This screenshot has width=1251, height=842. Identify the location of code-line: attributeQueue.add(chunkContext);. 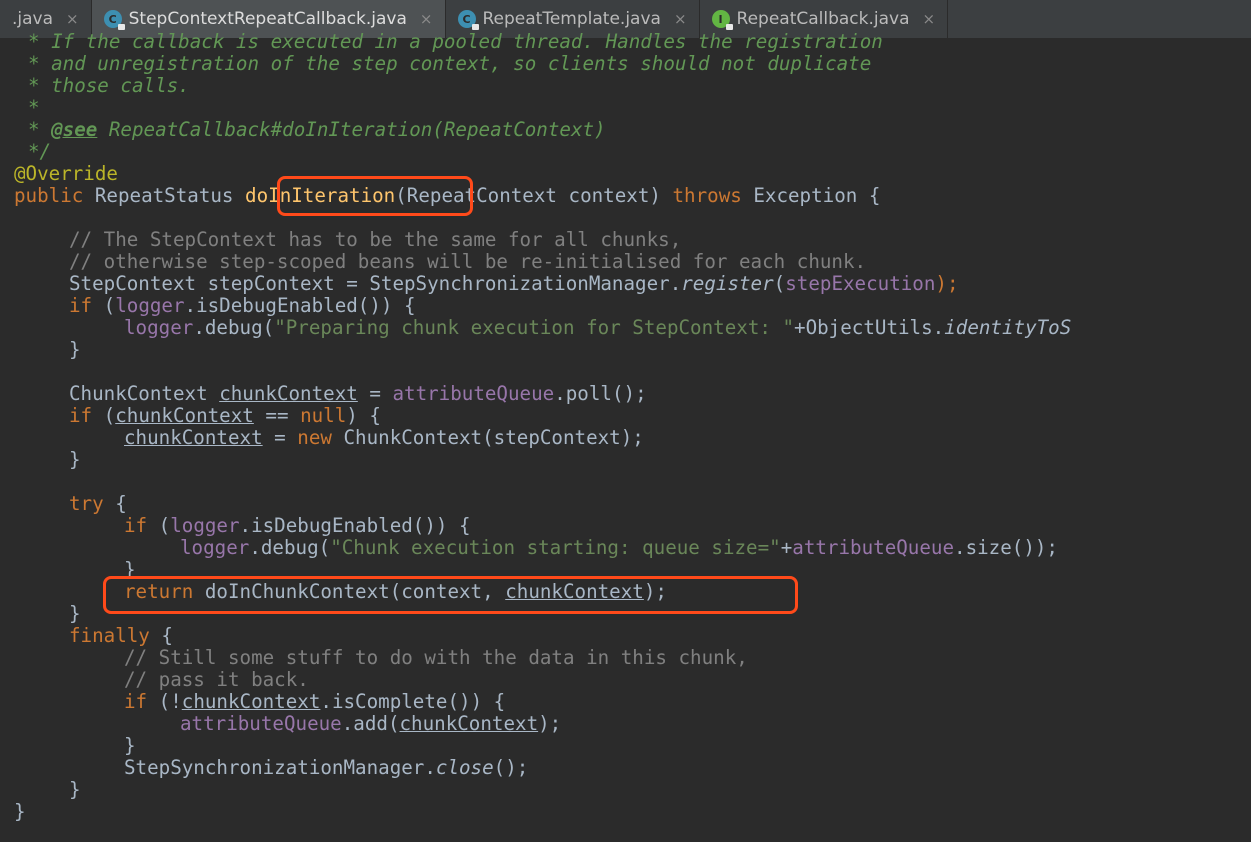
(371, 723).